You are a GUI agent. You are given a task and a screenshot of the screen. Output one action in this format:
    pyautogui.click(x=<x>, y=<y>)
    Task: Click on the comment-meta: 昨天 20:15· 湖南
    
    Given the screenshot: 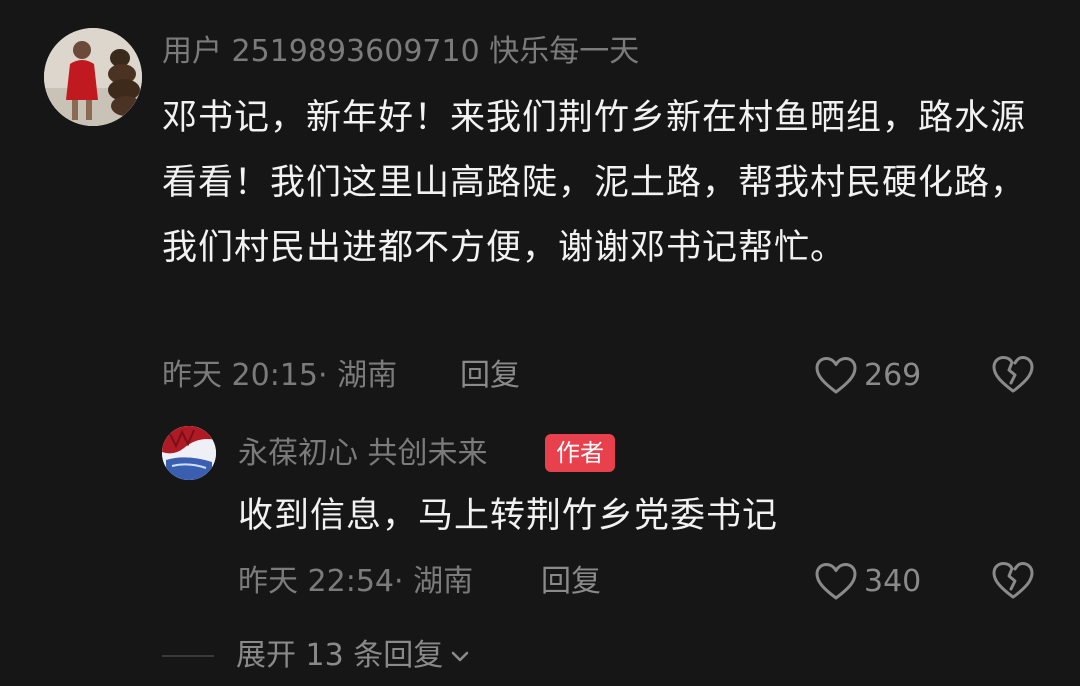 What is the action you would take?
    pyautogui.click(x=279, y=376)
    